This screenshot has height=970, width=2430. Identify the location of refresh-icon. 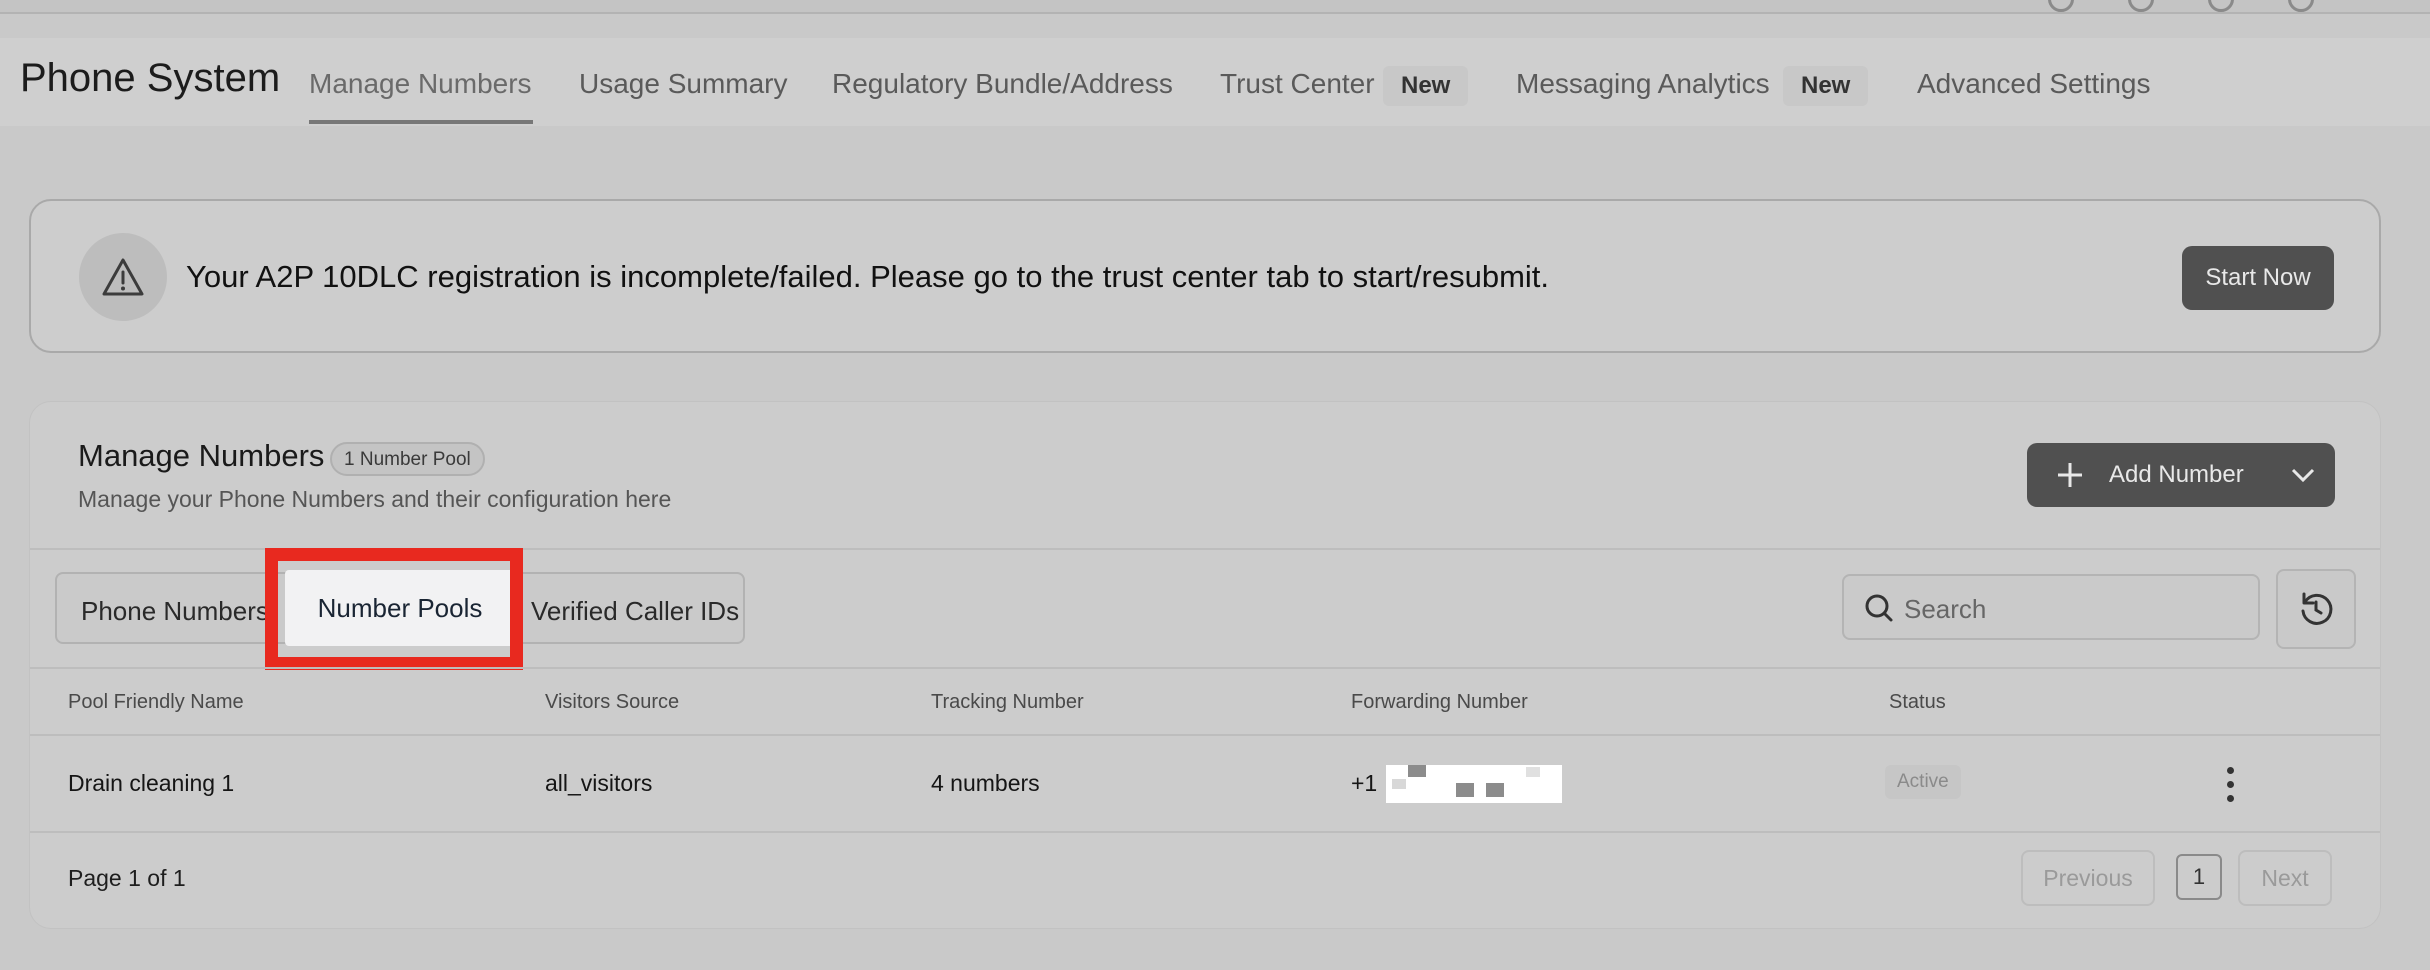
(2317, 608).